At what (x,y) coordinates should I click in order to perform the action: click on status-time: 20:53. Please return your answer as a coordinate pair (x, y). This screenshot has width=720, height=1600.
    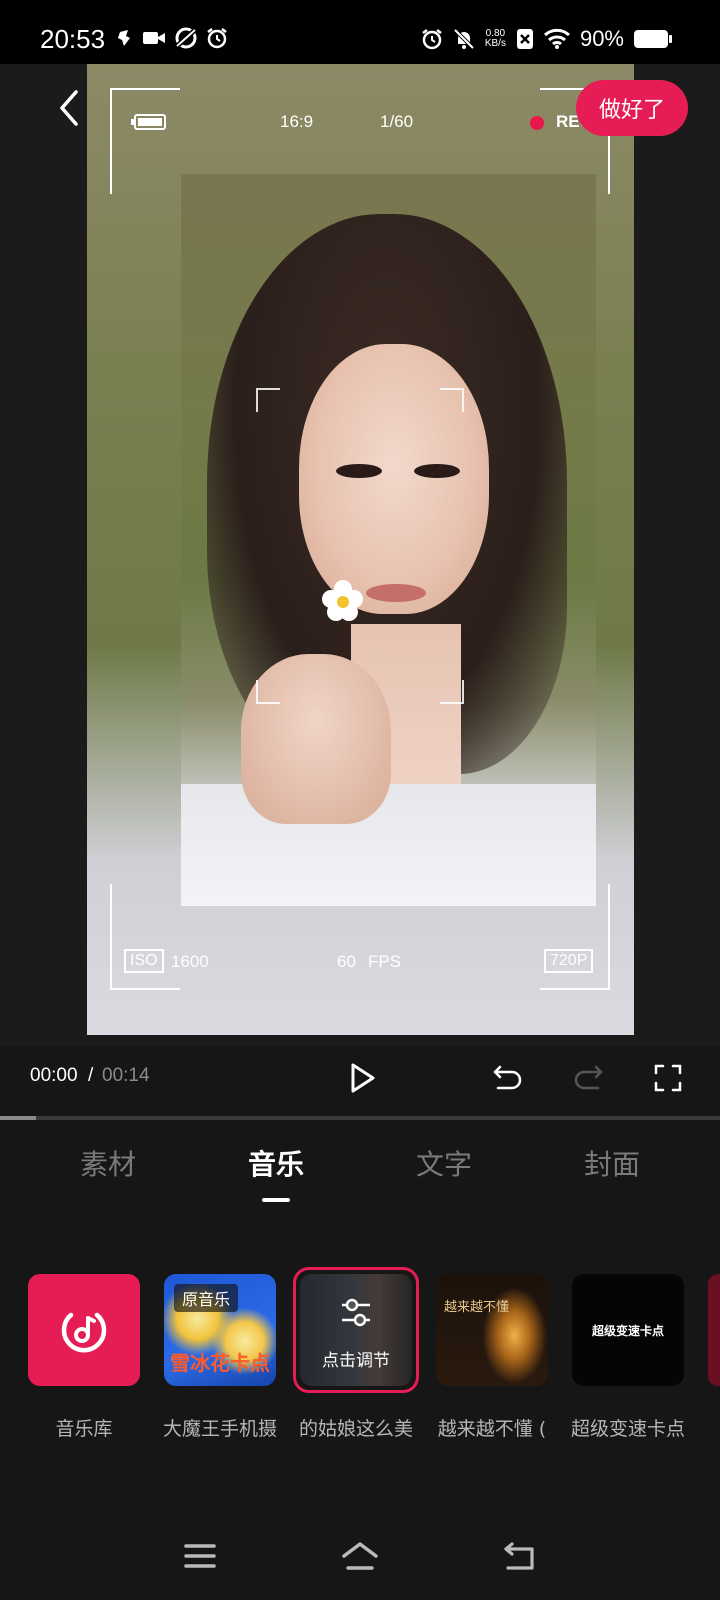
    Looking at the image, I should click on (73, 39).